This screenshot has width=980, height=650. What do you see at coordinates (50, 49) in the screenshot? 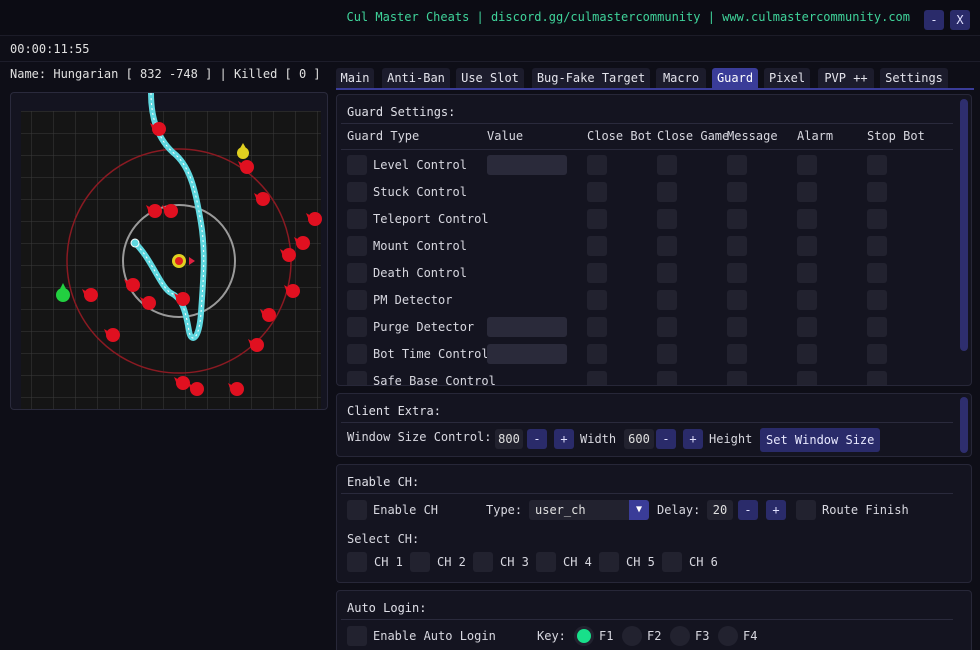
I see `elapsed-timer: 00:00:11:55` at bounding box center [50, 49].